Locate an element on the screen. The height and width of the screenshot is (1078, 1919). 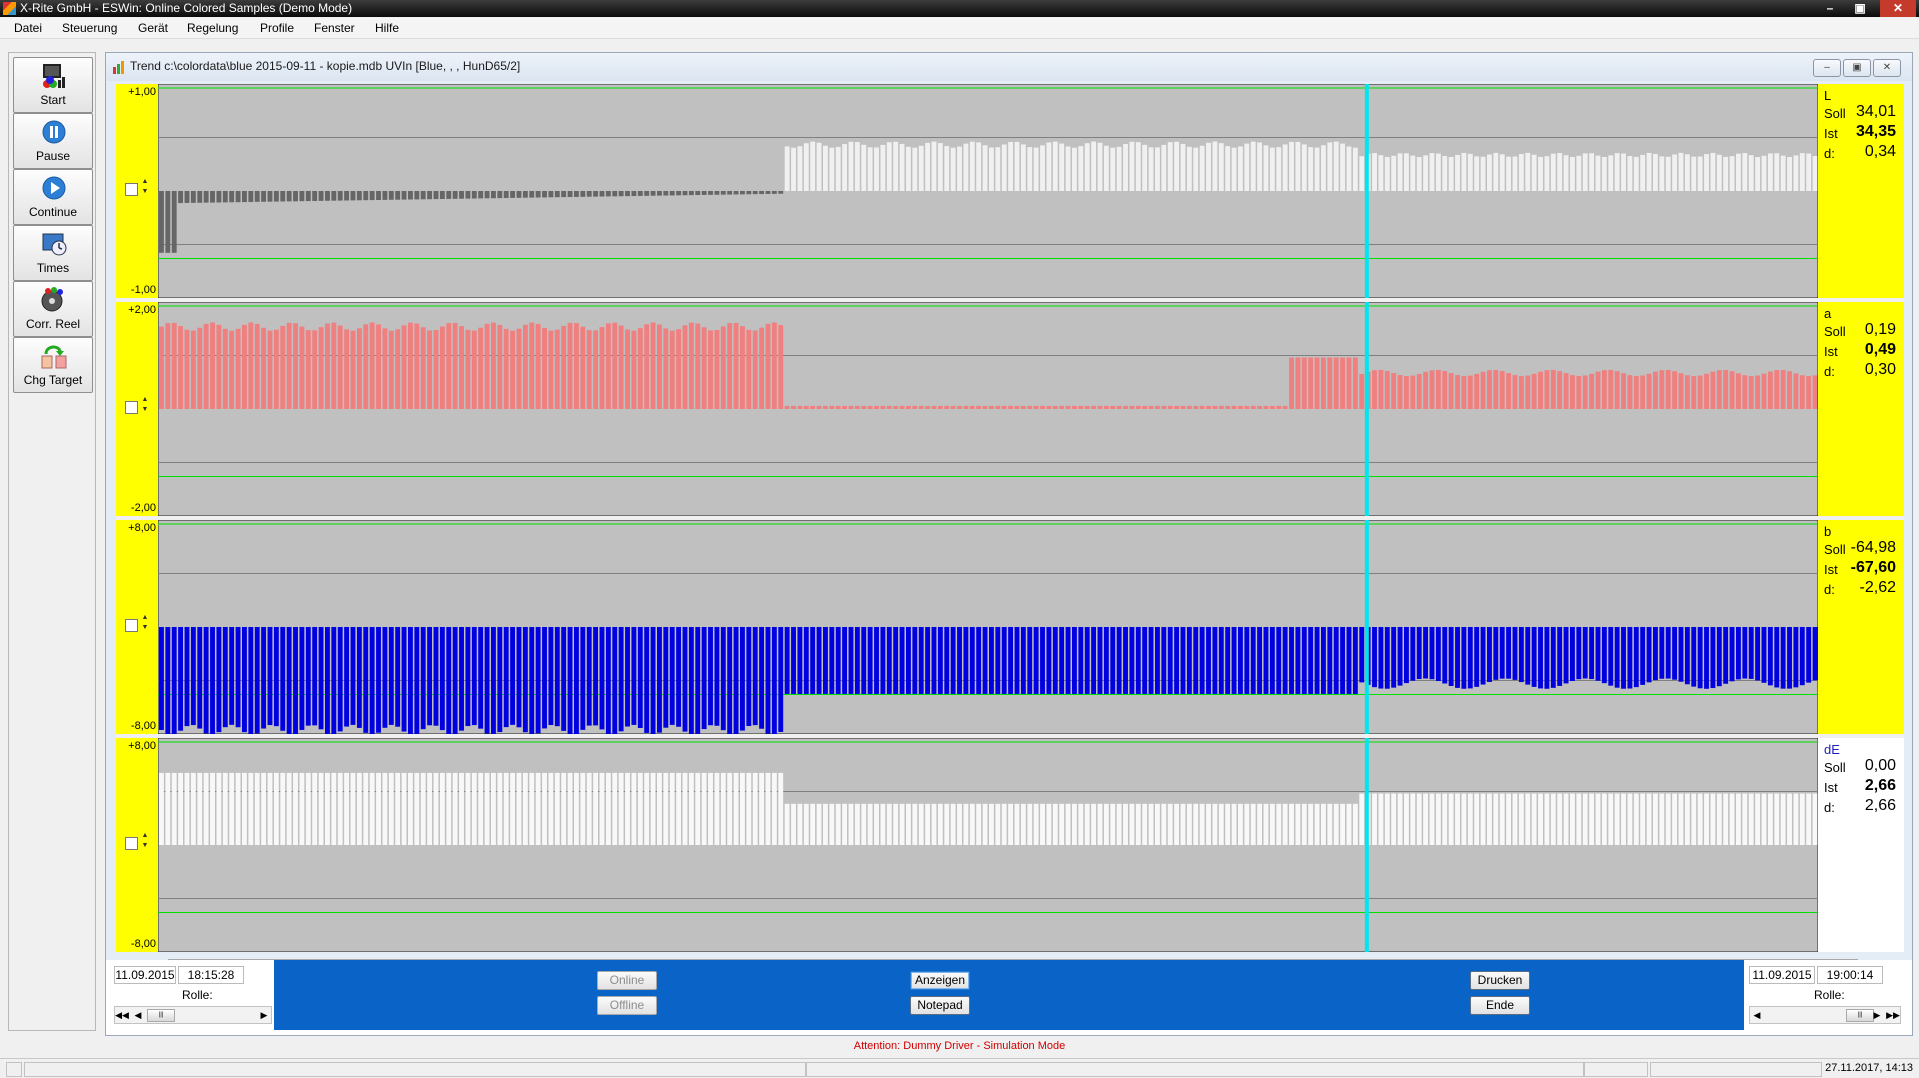
minimize-button: – is located at coordinates (1830, 8).